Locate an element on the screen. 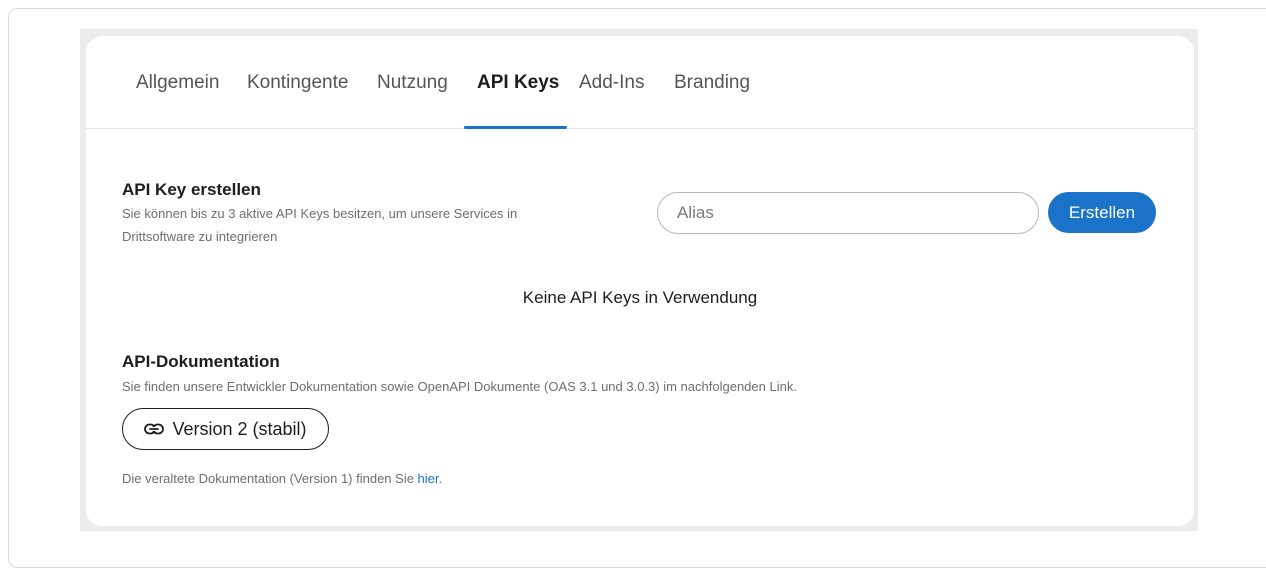 The width and height of the screenshot is (1266, 568). alias-input is located at coordinates (848, 213).